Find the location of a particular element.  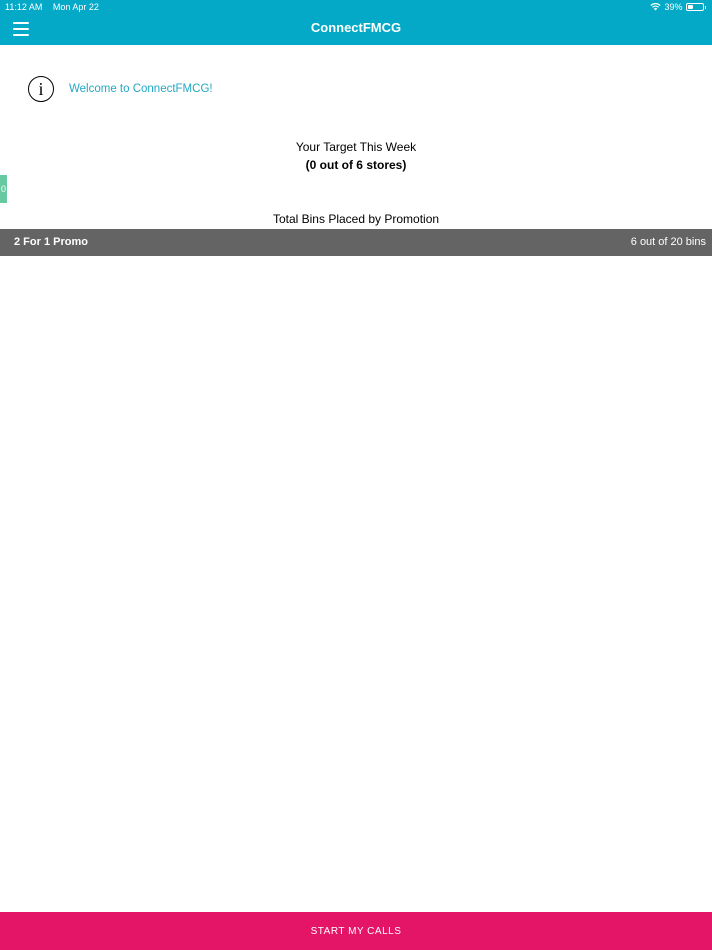

app-title: ConnectFMCG is located at coordinates (356, 27).